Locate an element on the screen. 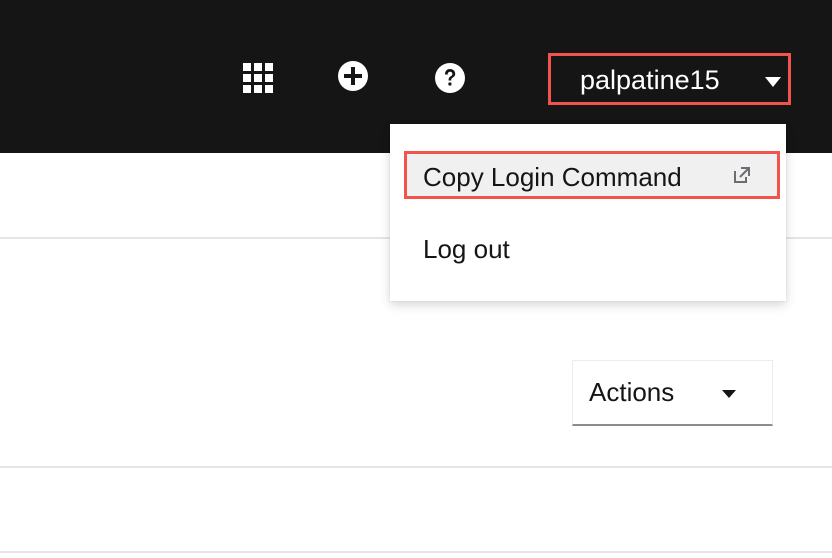 This screenshot has height=558, width=832. external-link-icon is located at coordinates (742, 175).